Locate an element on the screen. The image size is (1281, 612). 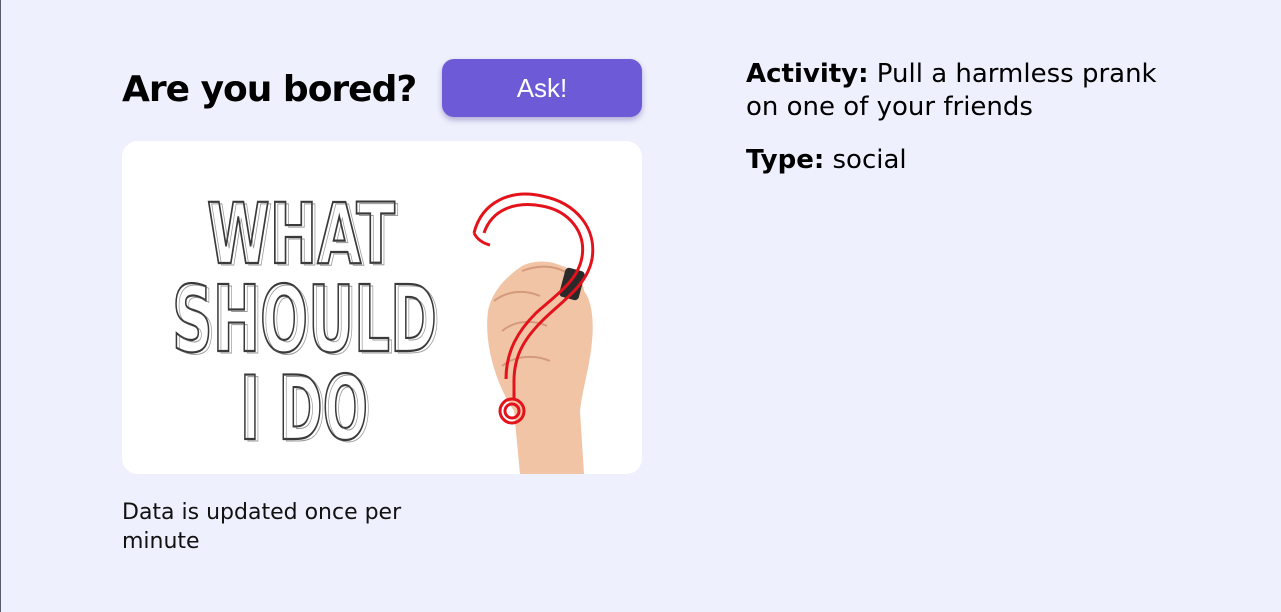
activity-label: Activity: is located at coordinates (807, 74).